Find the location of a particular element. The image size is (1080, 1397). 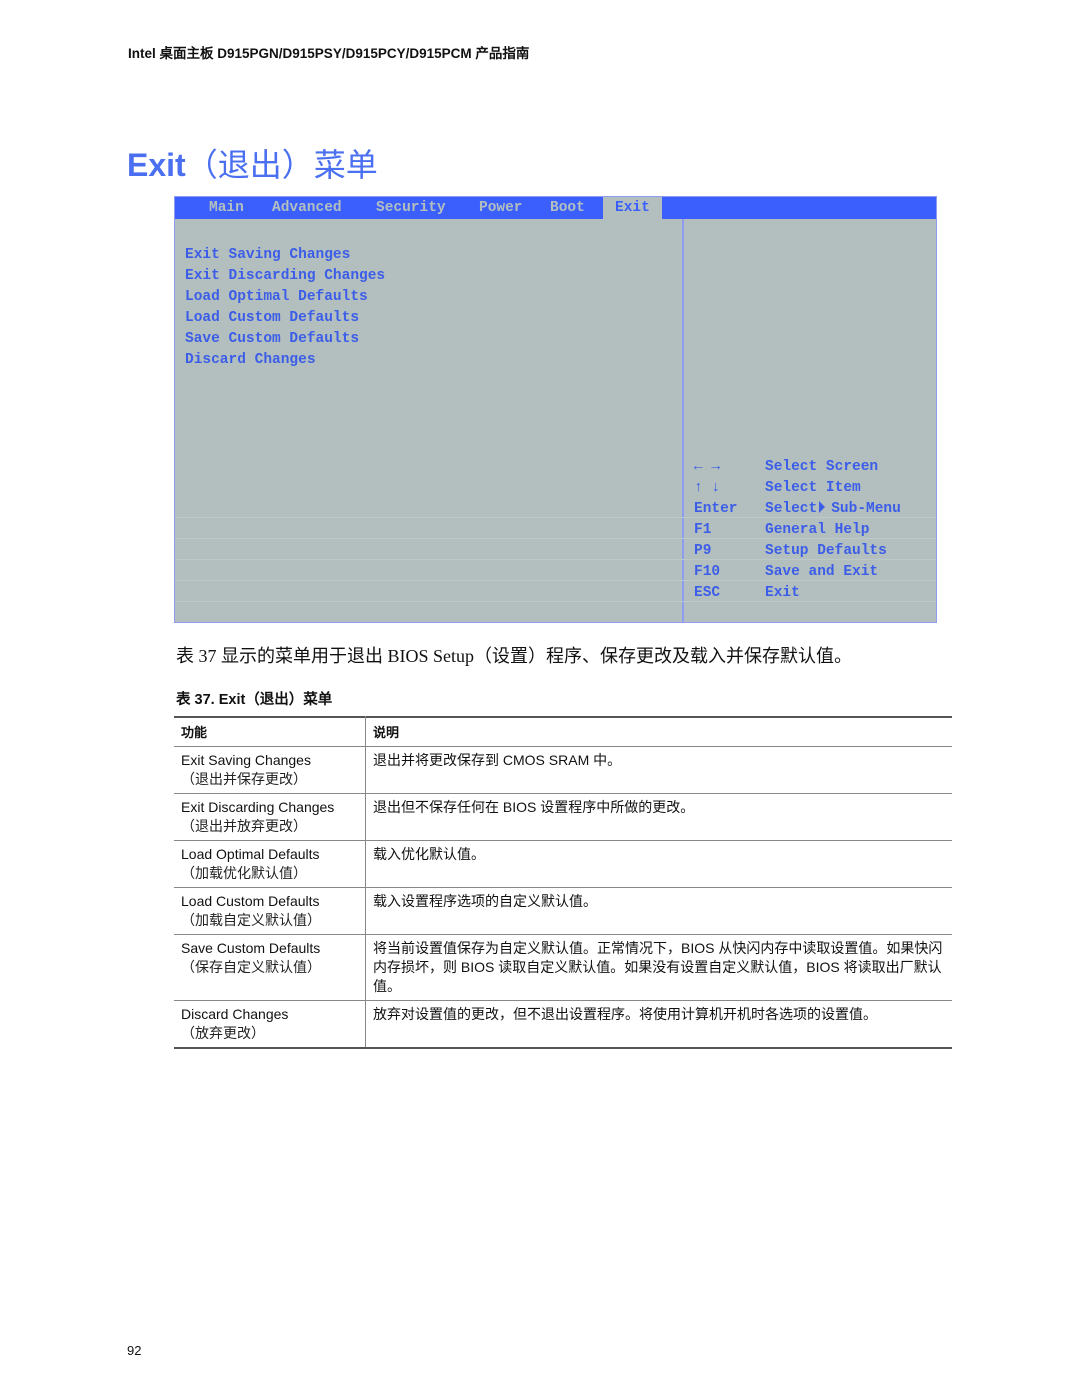

key-help-save-and-exit: Save and Exit is located at coordinates (822, 572).